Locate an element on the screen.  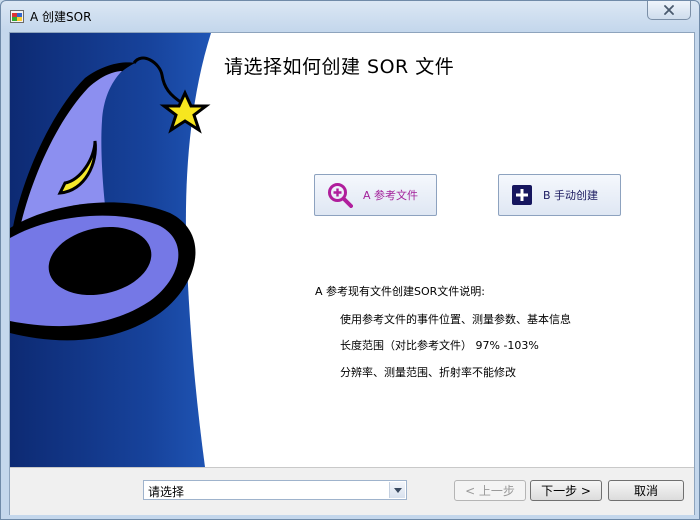
description-line: 分辨率、测量范围、折射率不能修改 is located at coordinates (428, 372).